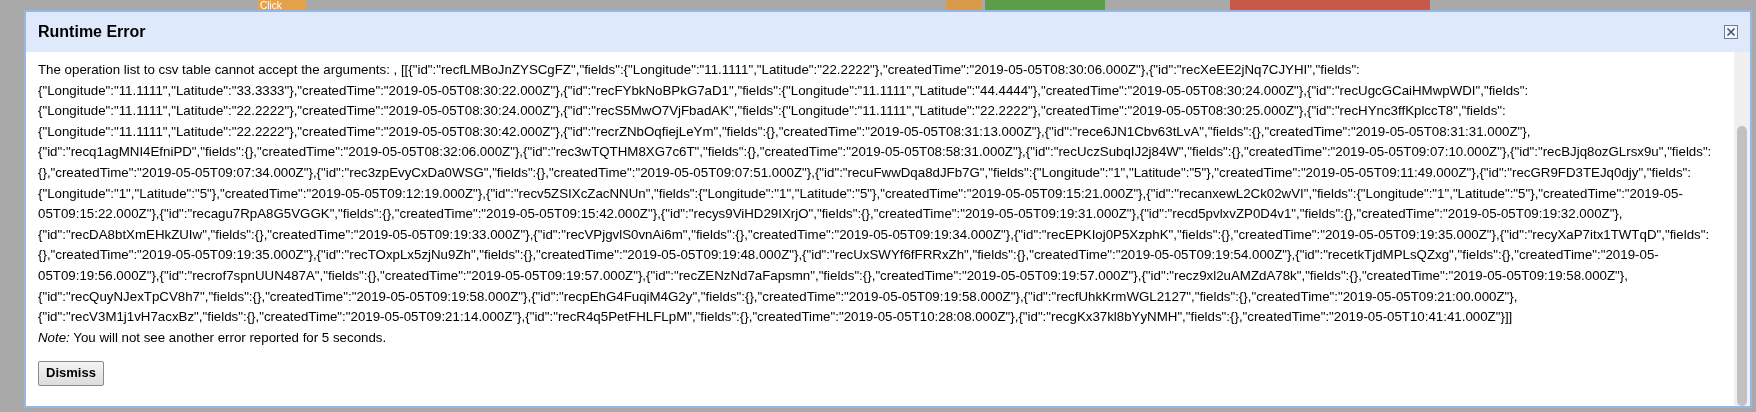  Describe the element at coordinates (1731, 32) in the screenshot. I see `close-icon` at that location.